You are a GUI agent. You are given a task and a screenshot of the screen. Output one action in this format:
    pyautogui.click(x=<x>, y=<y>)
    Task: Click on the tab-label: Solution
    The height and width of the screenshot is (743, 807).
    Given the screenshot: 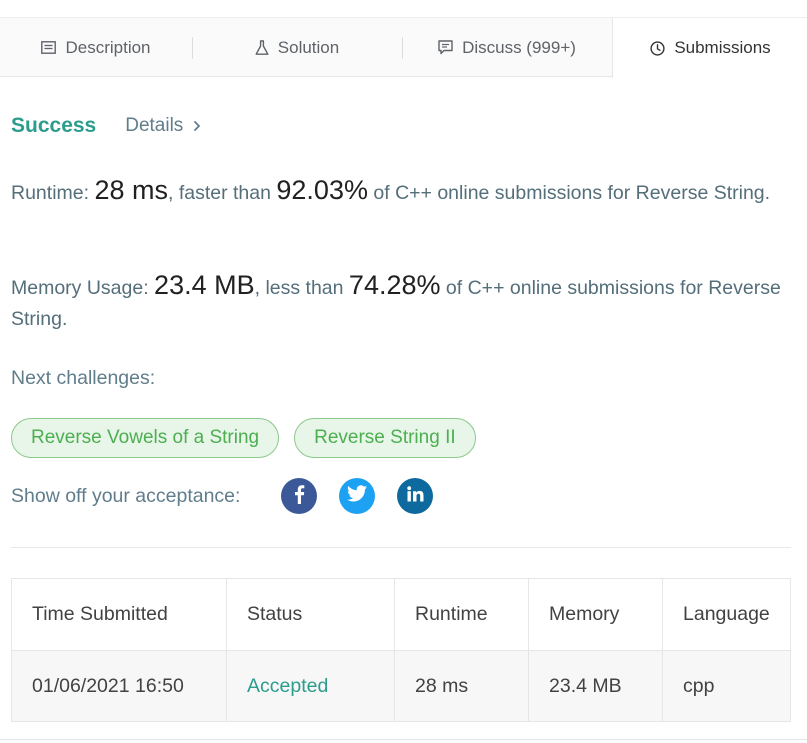 What is the action you would take?
    pyautogui.click(x=308, y=47)
    